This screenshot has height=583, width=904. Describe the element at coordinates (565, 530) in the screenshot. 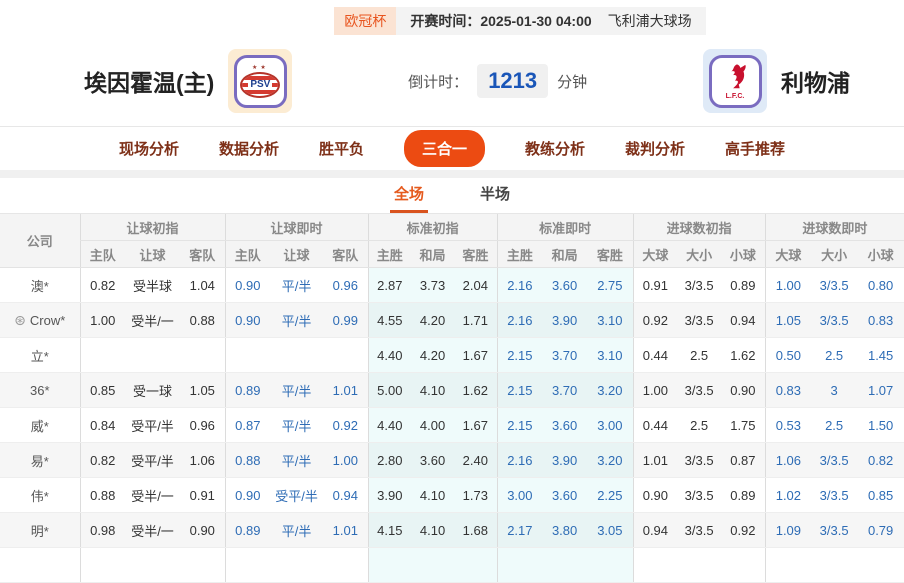

I see `odds-cell: 3.80` at that location.